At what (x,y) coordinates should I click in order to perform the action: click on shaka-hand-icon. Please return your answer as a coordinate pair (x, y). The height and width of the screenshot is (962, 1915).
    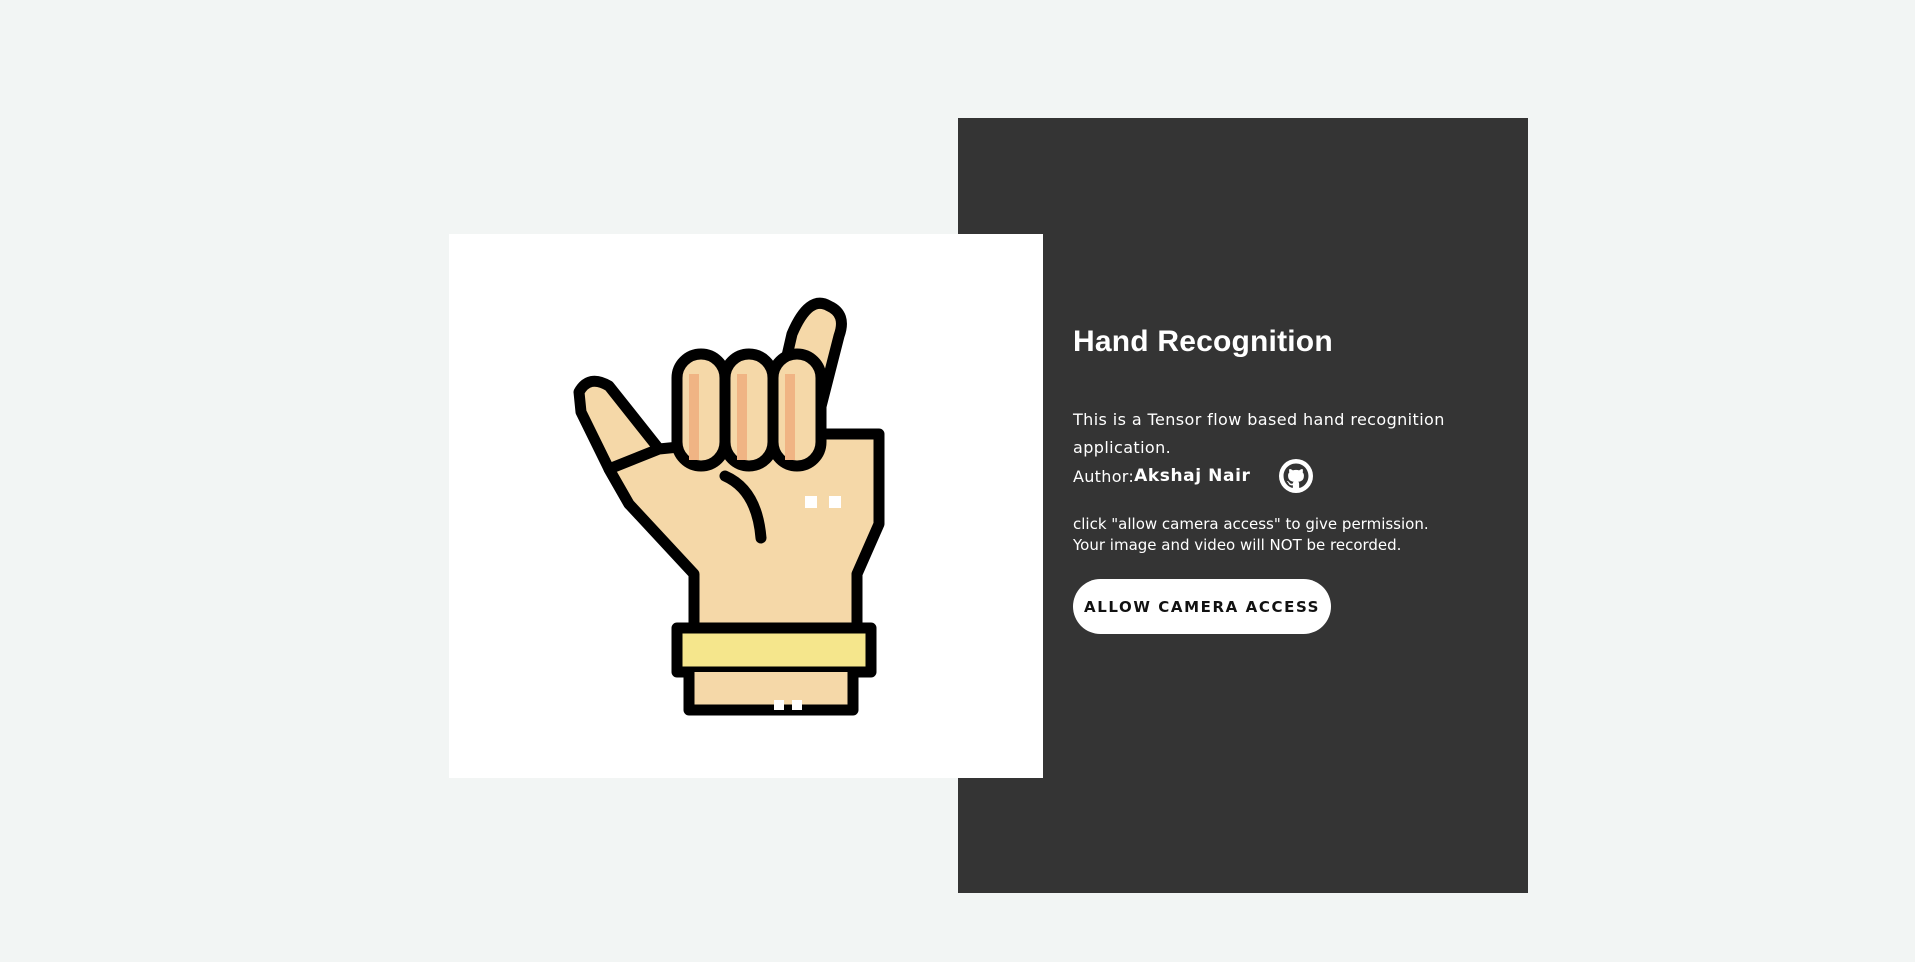
    Looking at the image, I should click on (729, 506).